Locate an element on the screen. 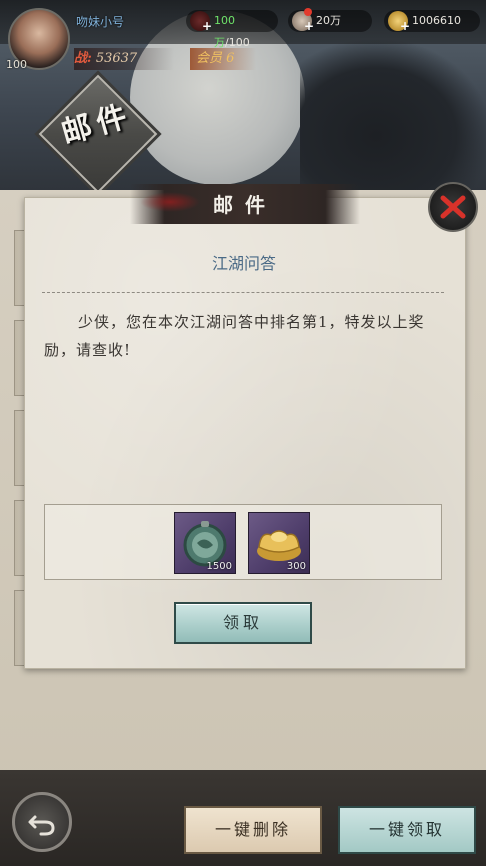 This screenshot has height=866, width=486. swordsman-silhouette is located at coordinates (393, 120).